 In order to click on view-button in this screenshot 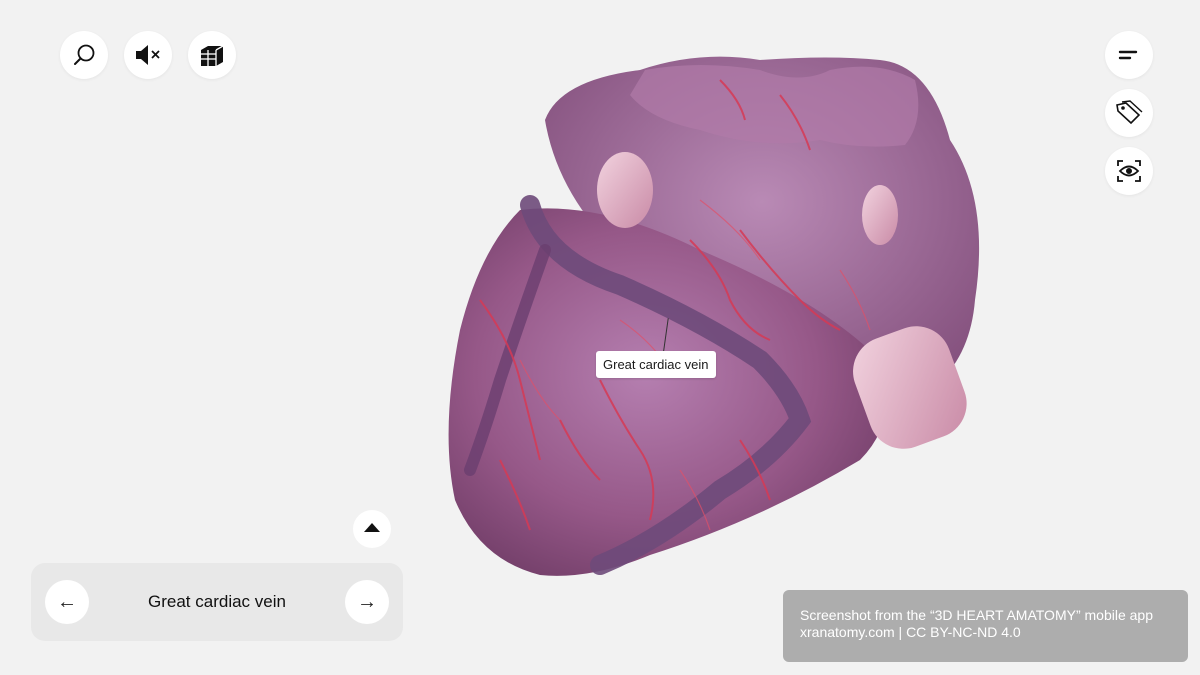, I will do `click(1129, 171)`.